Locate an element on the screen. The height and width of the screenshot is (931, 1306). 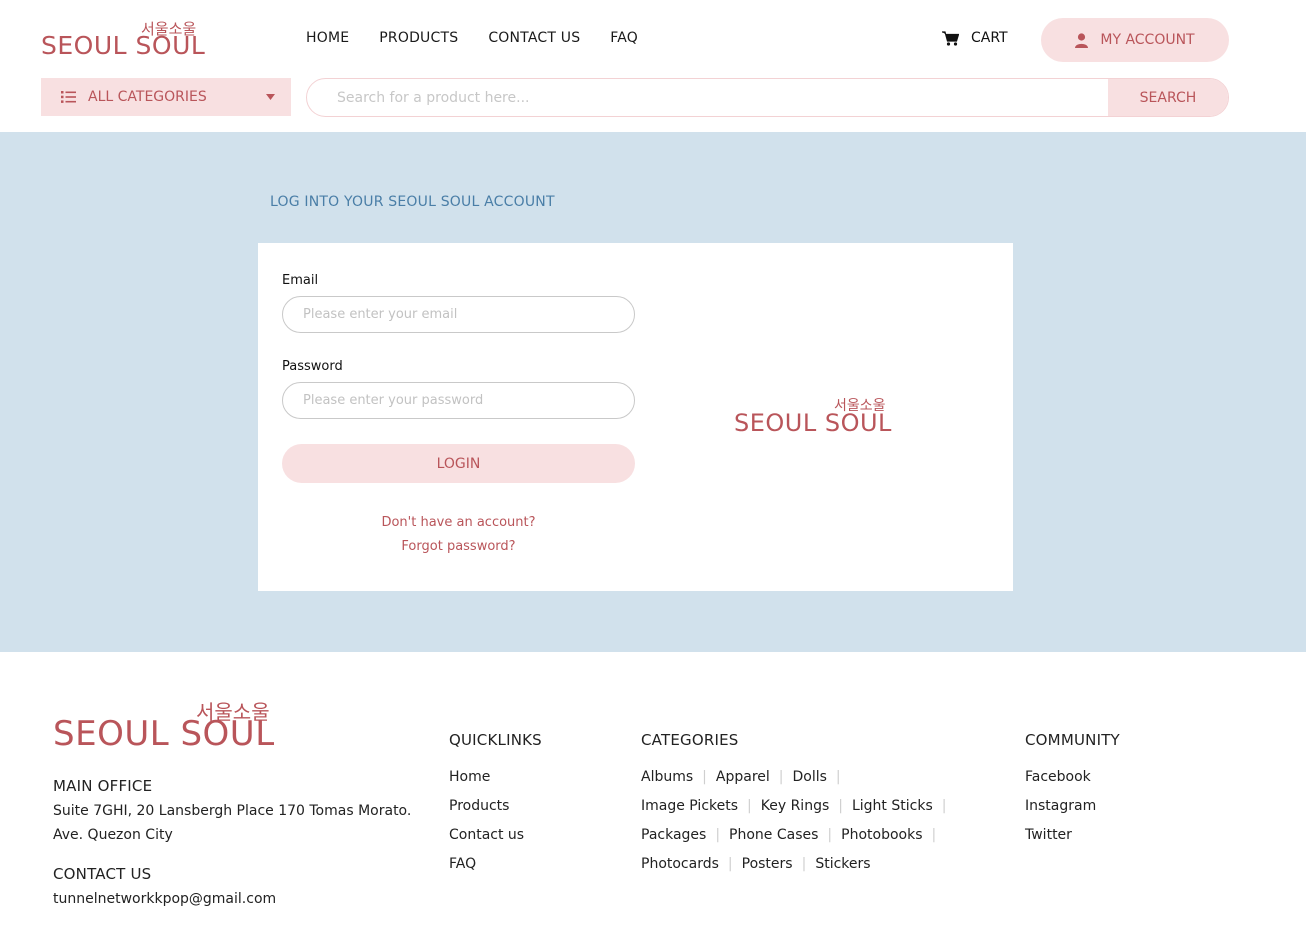
brand-logo-english: SEOUL SOUL is located at coordinates (123, 45).